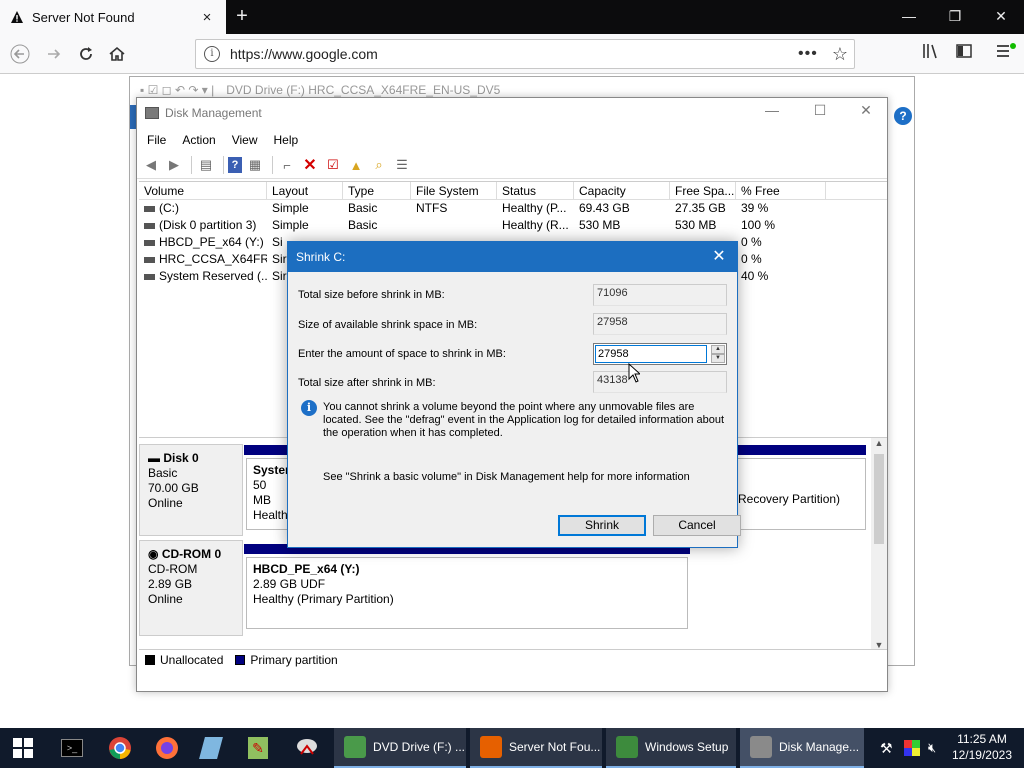  What do you see at coordinates (304, 54) in the screenshot?
I see `url-text: https://www.google.com` at bounding box center [304, 54].